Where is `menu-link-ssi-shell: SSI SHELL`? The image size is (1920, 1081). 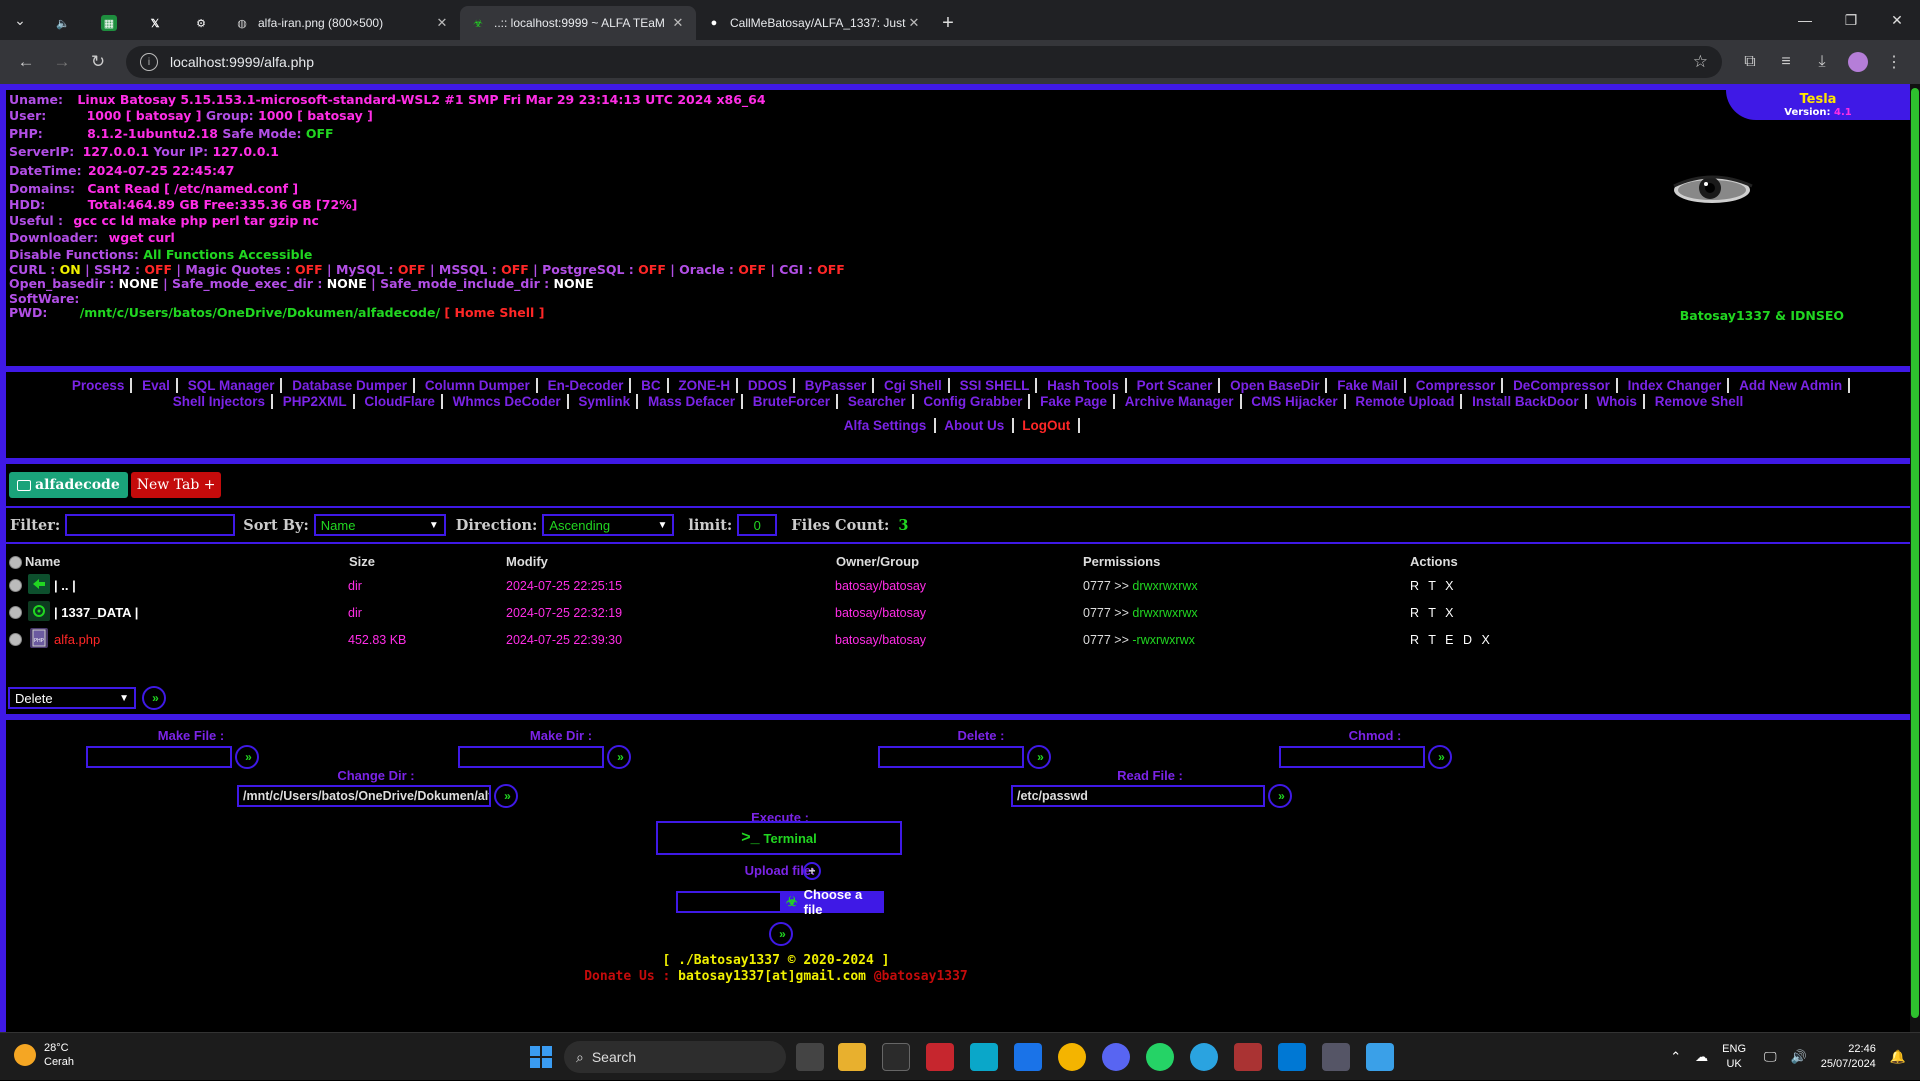 menu-link-ssi-shell: SSI SHELL is located at coordinates (995, 385).